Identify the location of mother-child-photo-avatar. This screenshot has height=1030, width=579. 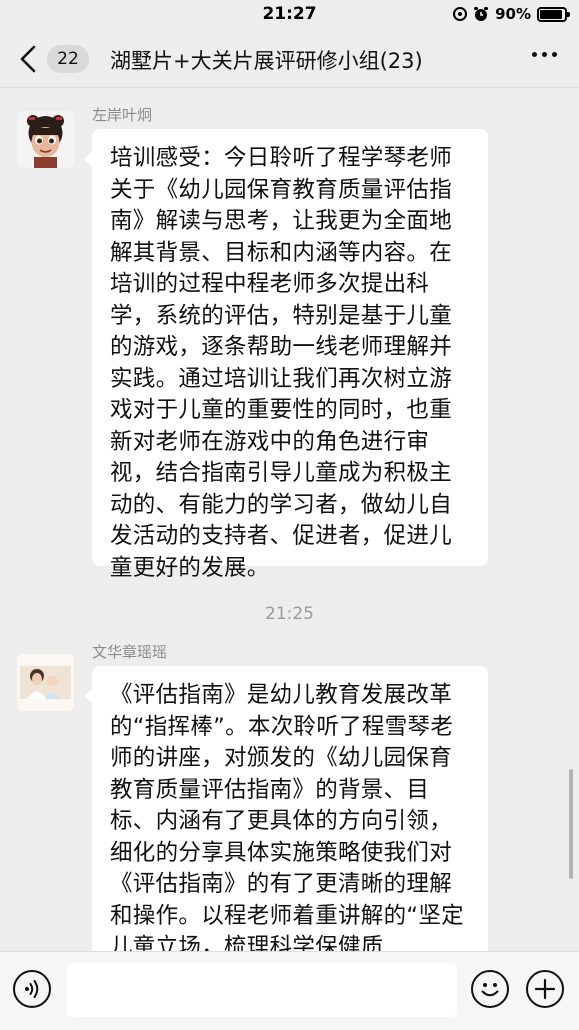
(45, 682).